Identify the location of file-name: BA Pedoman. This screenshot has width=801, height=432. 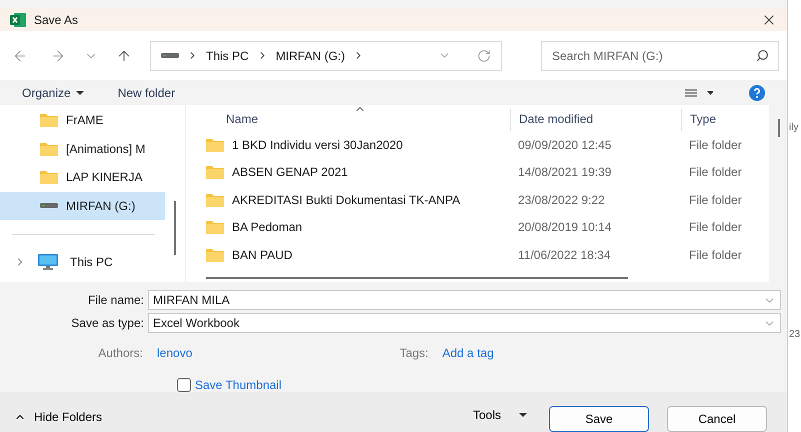
(267, 227).